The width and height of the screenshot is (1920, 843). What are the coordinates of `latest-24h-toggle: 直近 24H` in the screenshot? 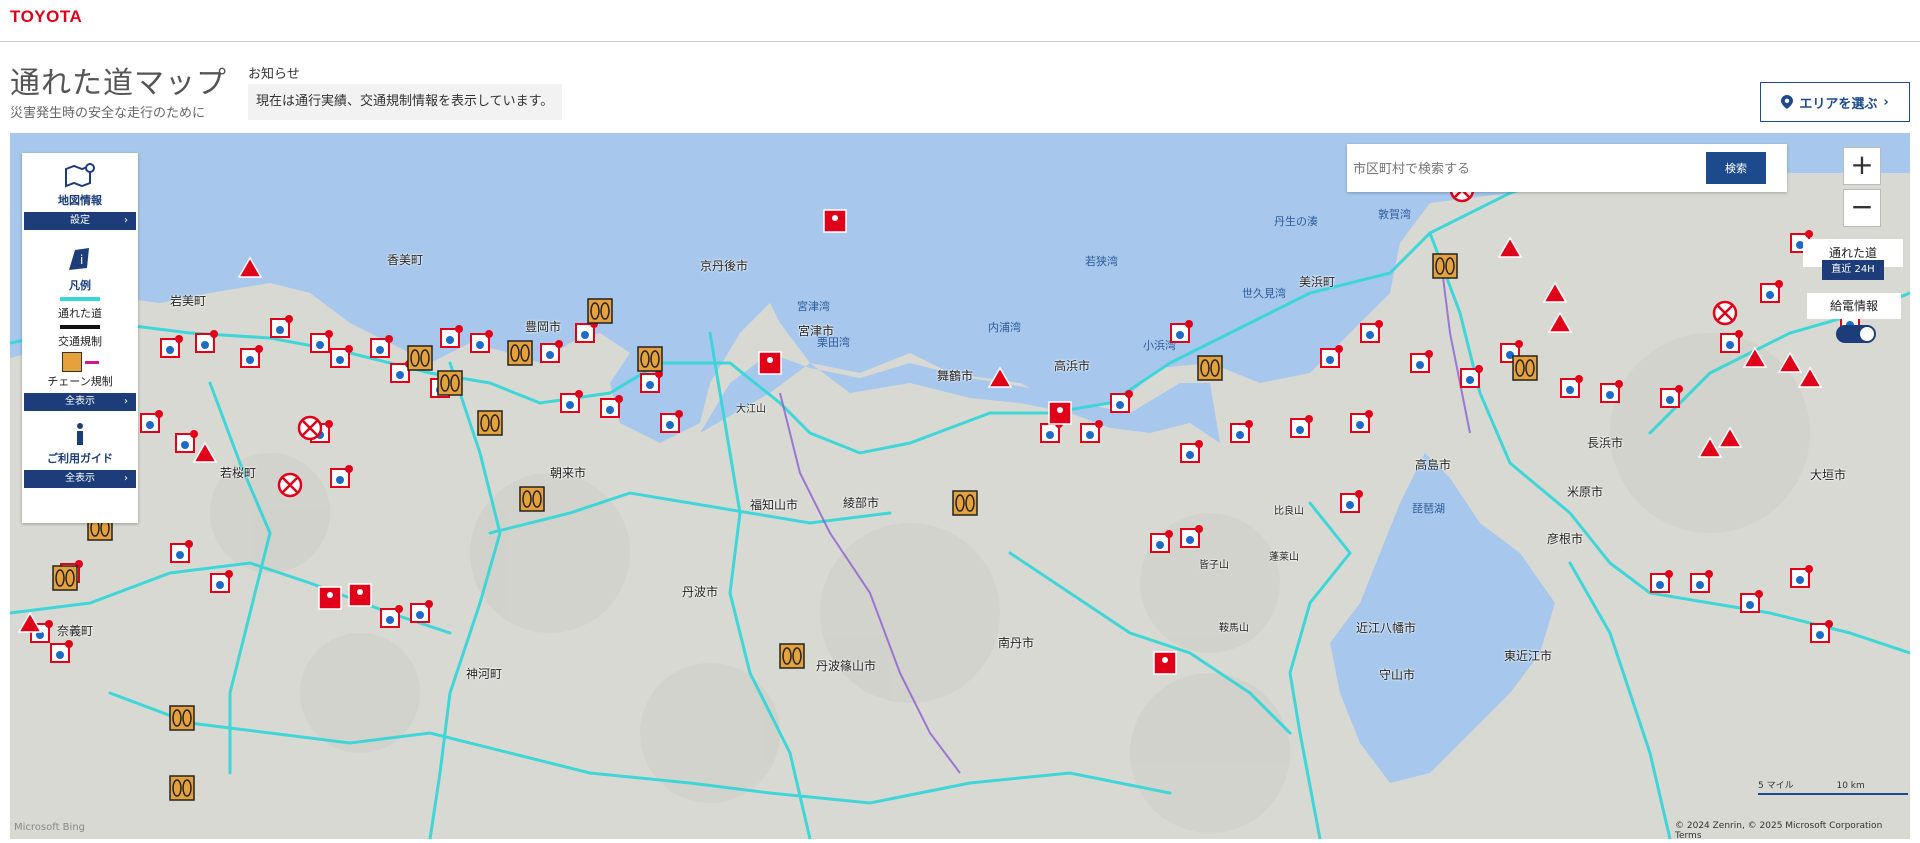 It's located at (1853, 270).